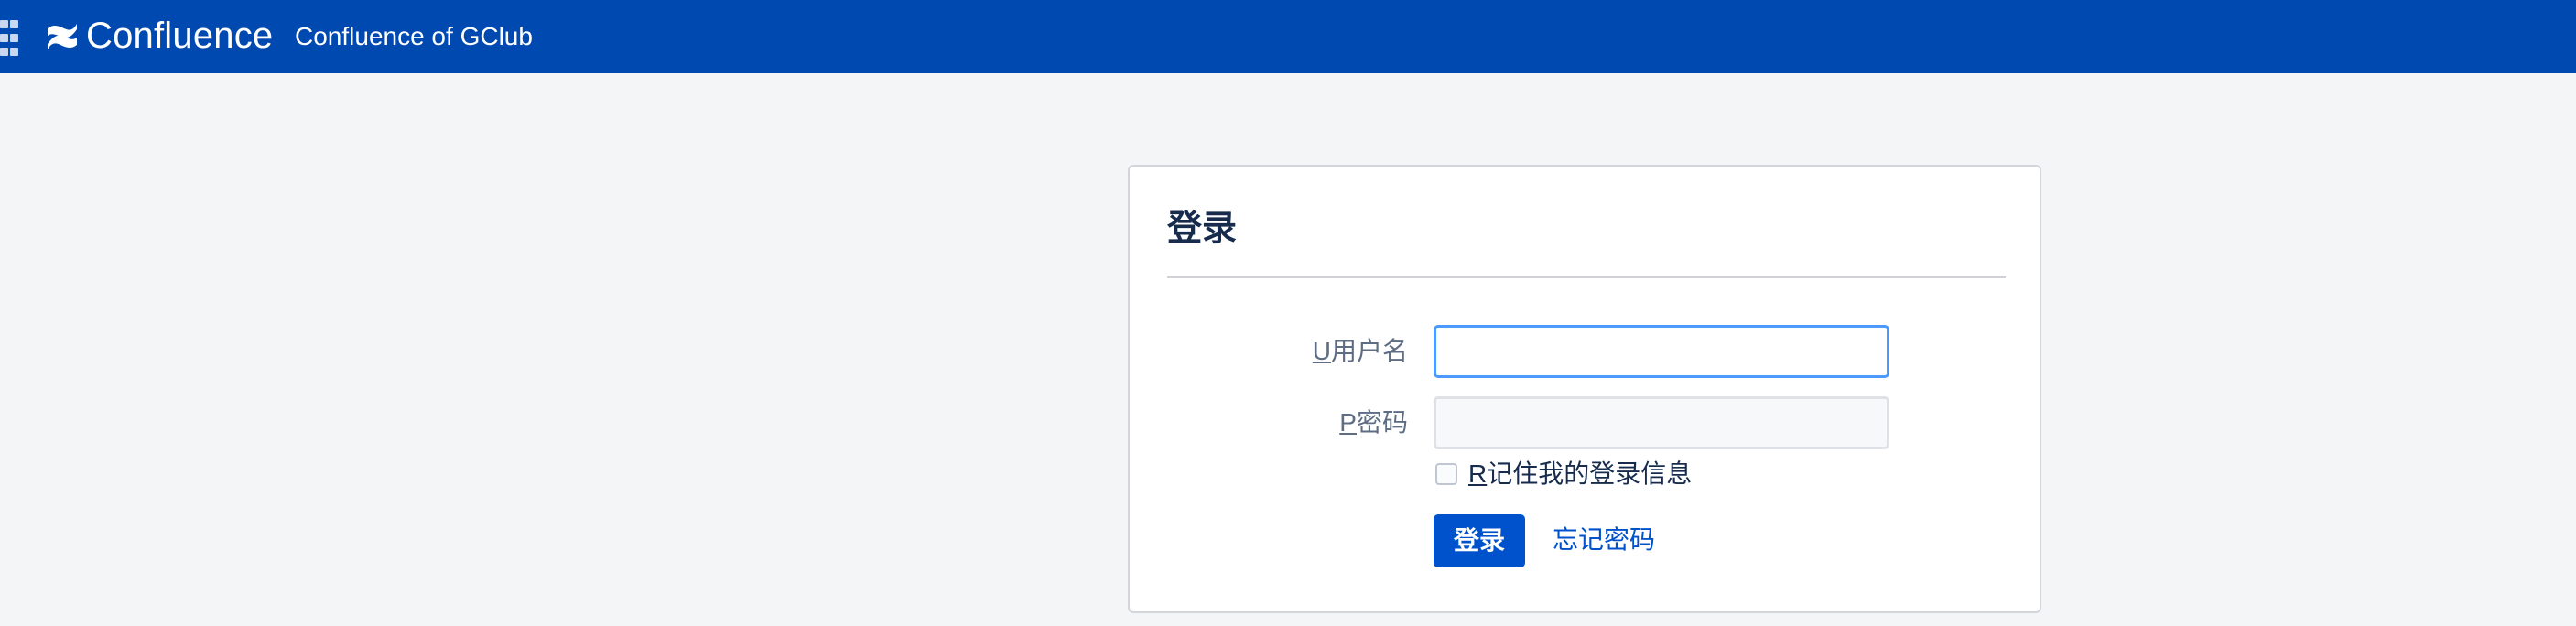  Describe the element at coordinates (1662, 352) in the screenshot. I see `username-input` at that location.